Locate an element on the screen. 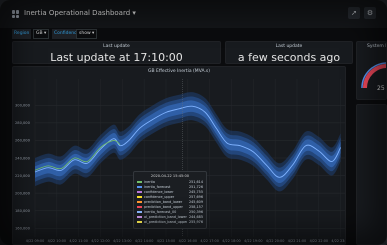 The width and height of the screenshot is (387, 245). apps-icon is located at coordinates (16, 14).